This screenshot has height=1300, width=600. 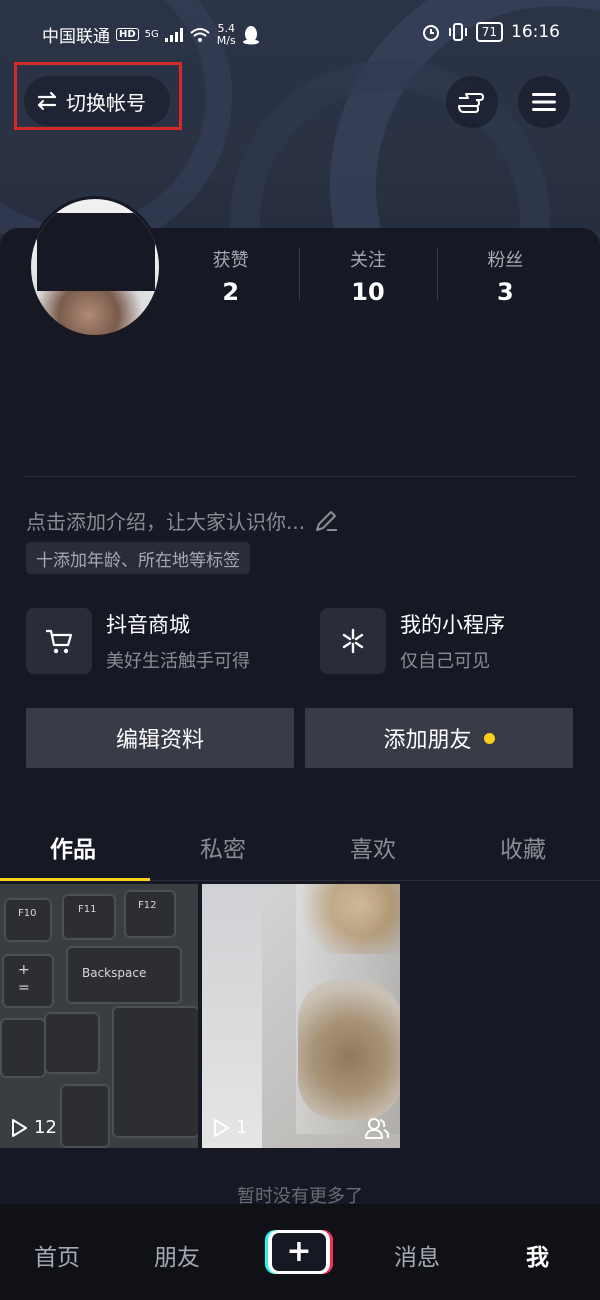 I want to click on stat-label: 粉丝, so click(x=505, y=260).